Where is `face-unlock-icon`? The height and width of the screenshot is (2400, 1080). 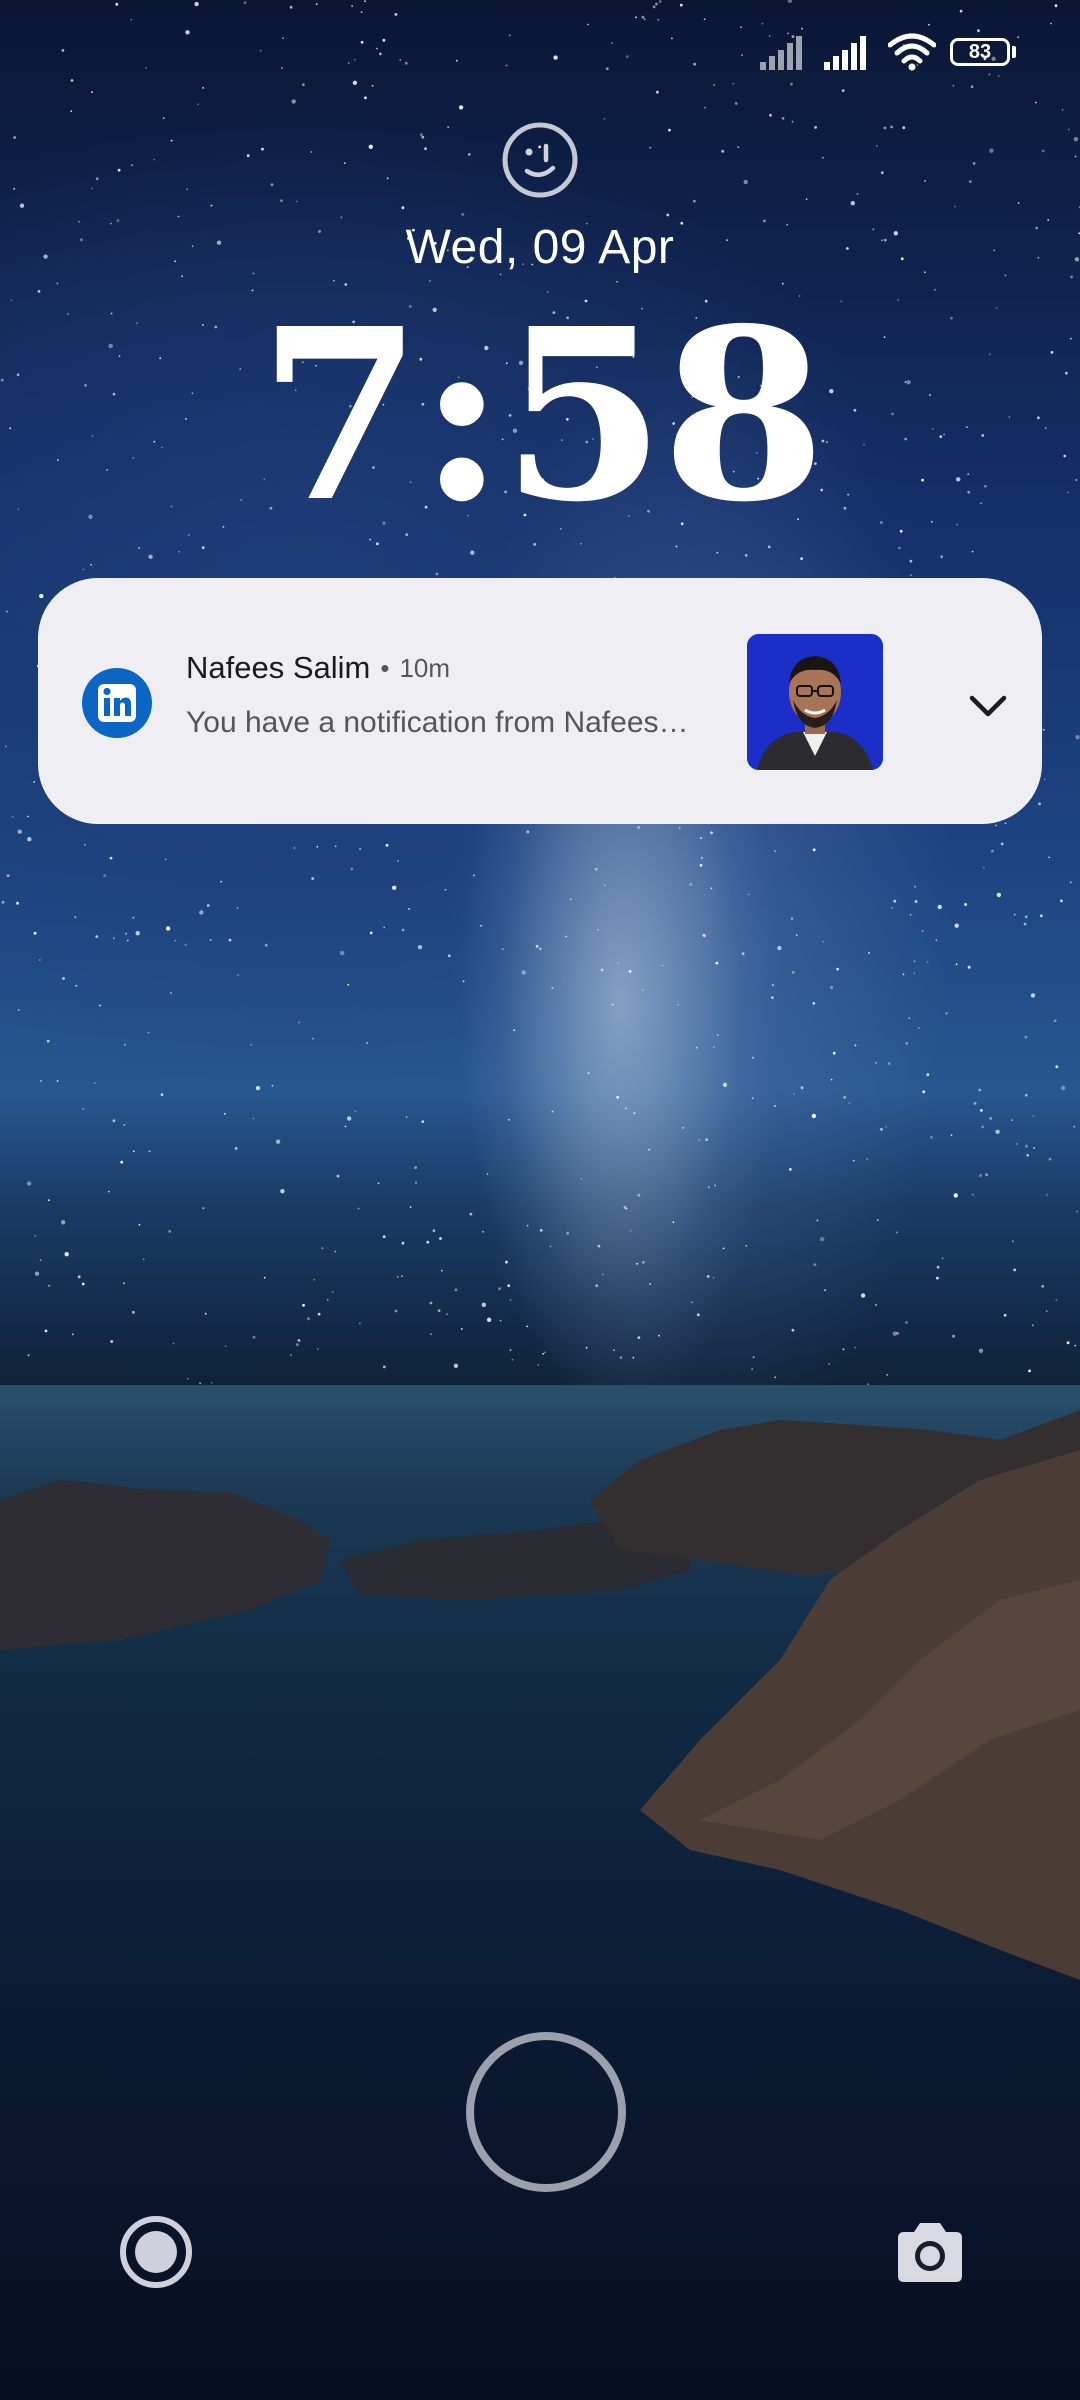
face-unlock-icon is located at coordinates (540, 160).